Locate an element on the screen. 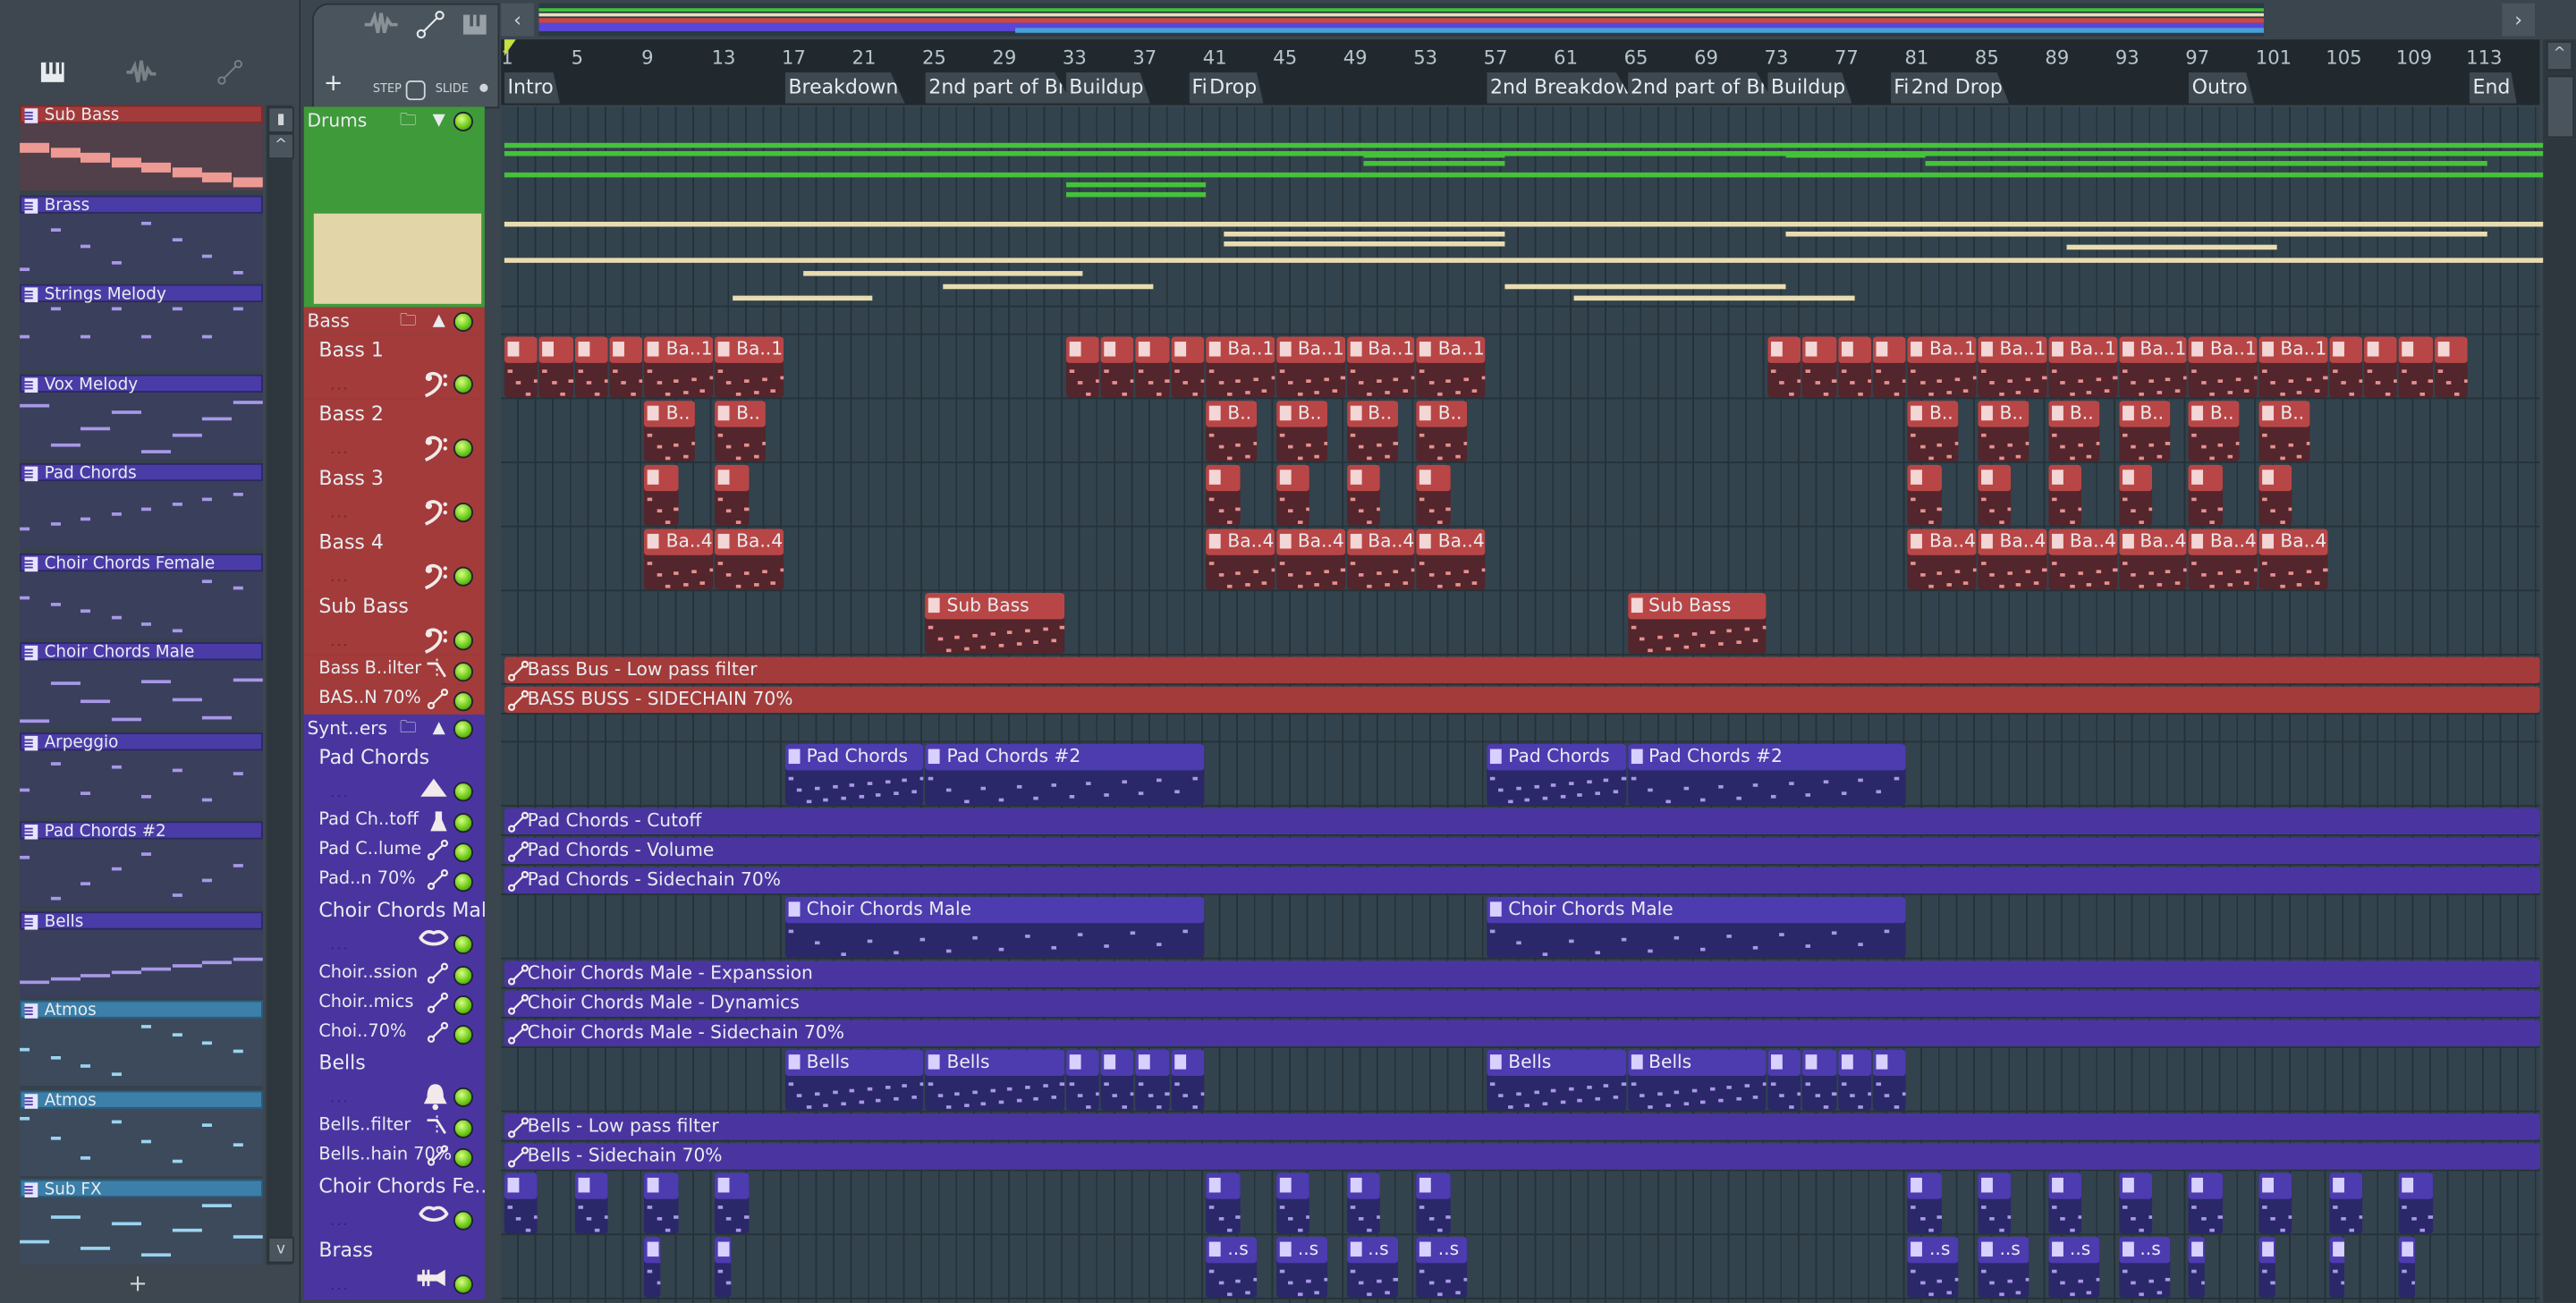  bar-number: 69 is located at coordinates (1706, 57).